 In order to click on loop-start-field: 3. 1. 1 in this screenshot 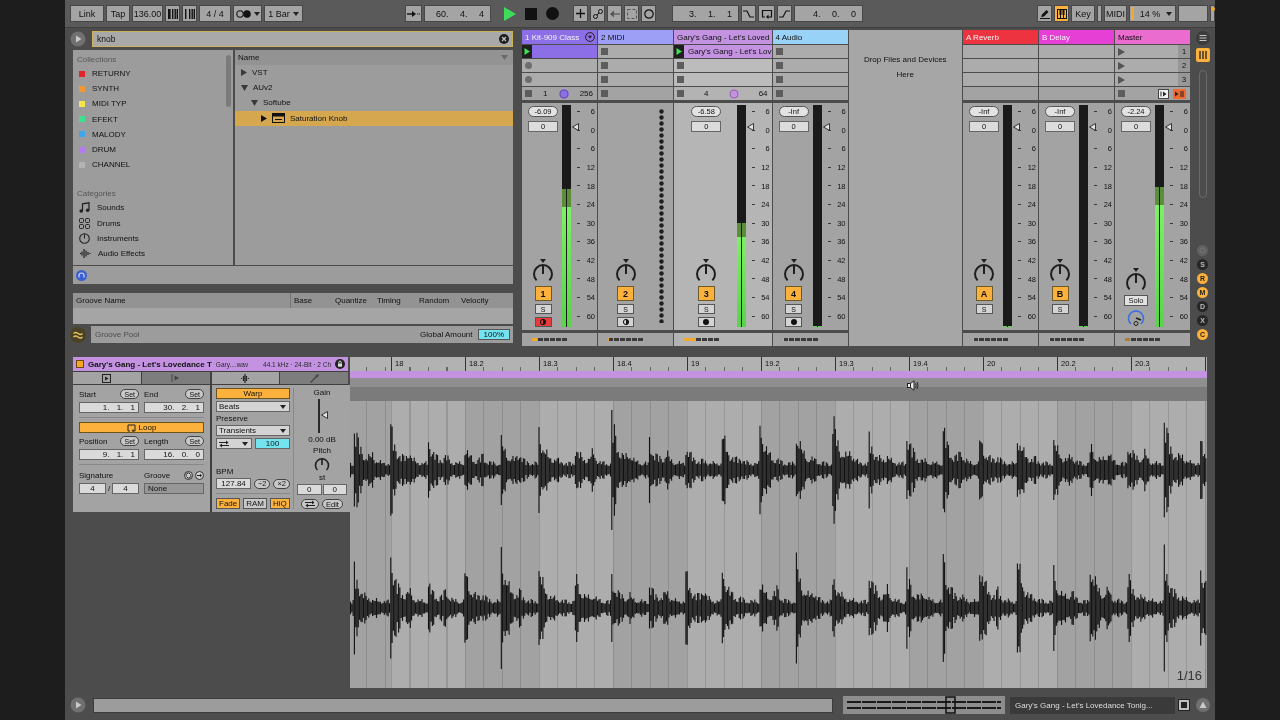, I will do `click(705, 13)`.